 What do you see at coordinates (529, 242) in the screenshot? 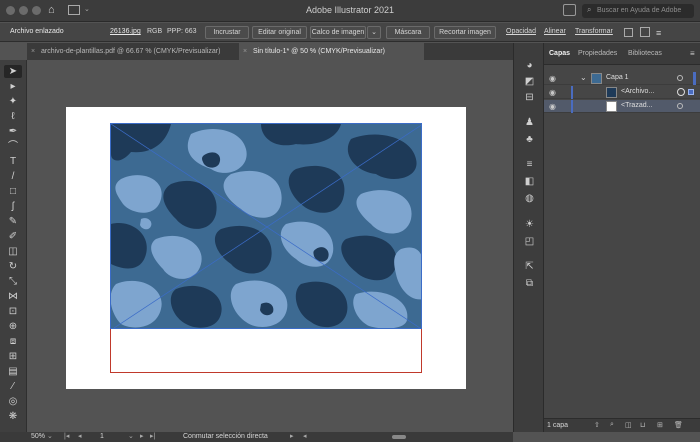
I see `graphic-styles-icon: ◰` at bounding box center [529, 242].